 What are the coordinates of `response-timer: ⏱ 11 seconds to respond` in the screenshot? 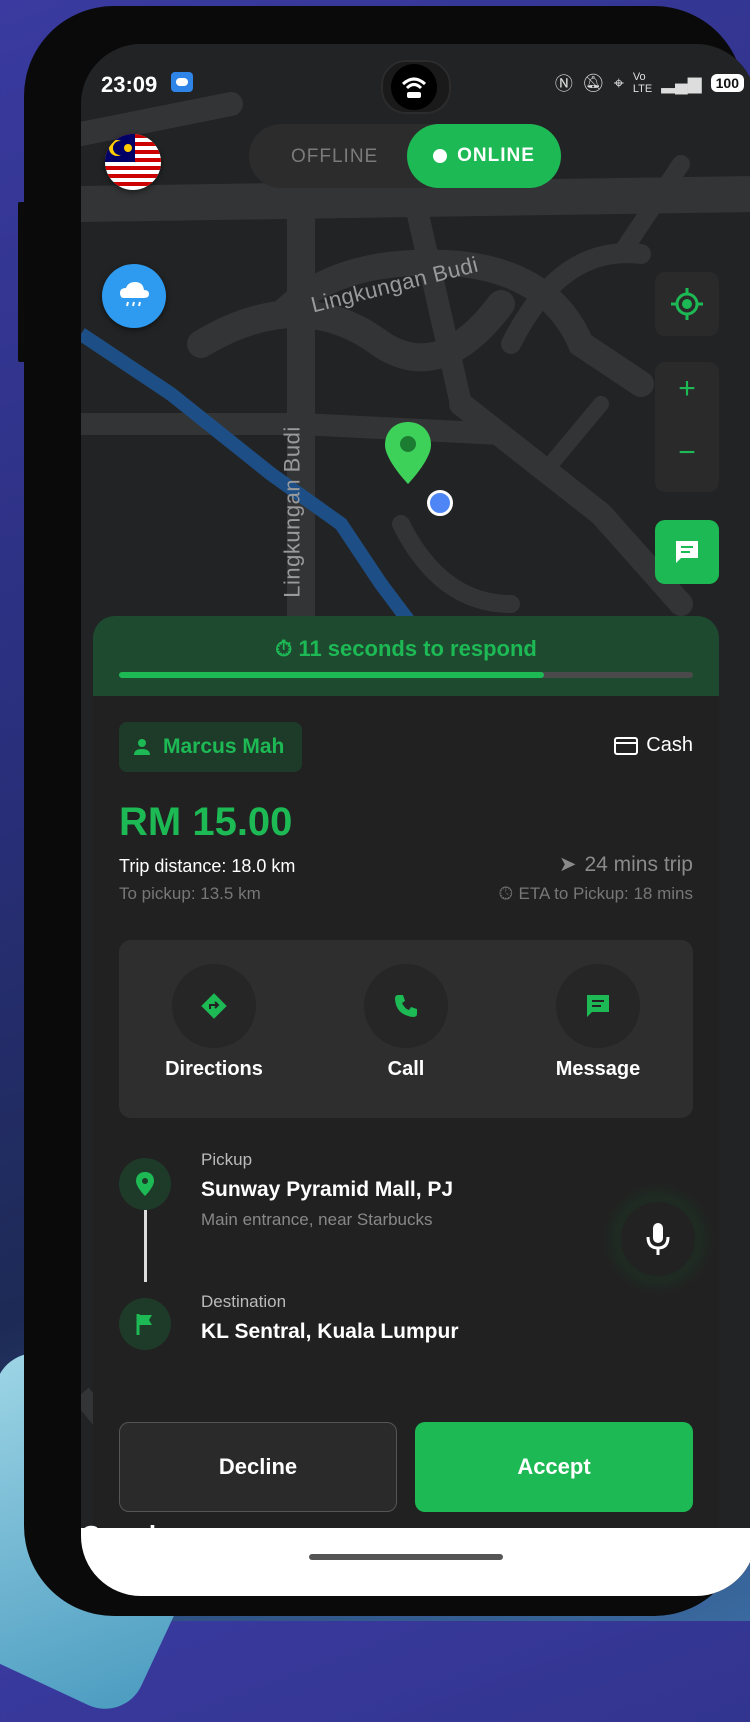 It's located at (406, 656).